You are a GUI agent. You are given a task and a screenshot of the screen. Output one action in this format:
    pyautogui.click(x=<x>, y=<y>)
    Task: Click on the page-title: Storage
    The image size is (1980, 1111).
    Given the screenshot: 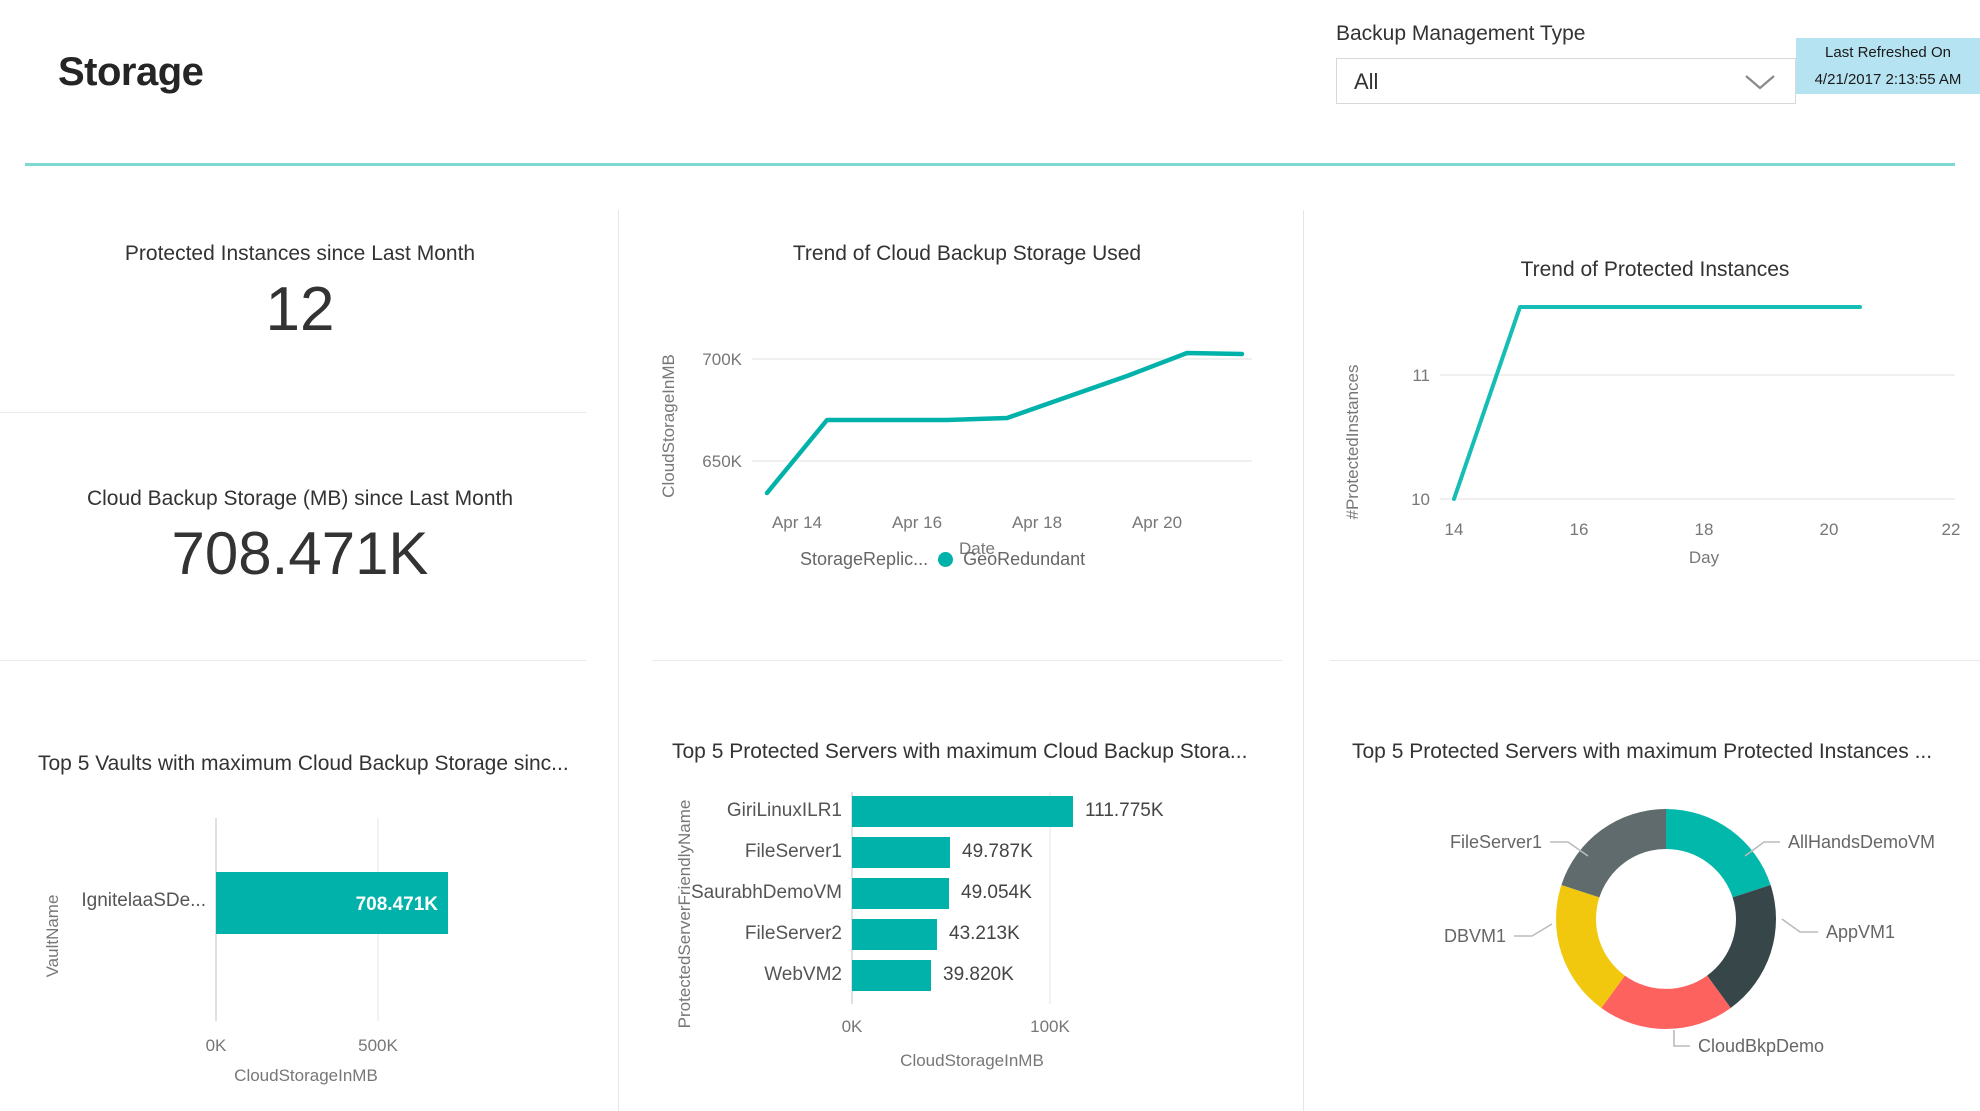 What is the action you would take?
    pyautogui.click(x=131, y=72)
    